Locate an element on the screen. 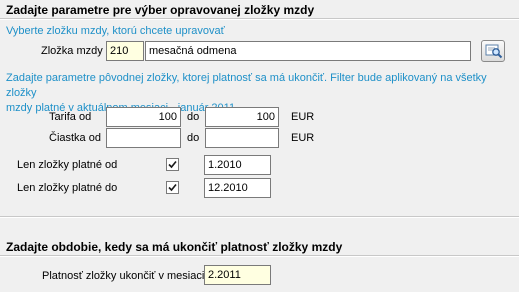 The height and width of the screenshot is (292, 519). component-code-field: 210 is located at coordinates (125, 51).